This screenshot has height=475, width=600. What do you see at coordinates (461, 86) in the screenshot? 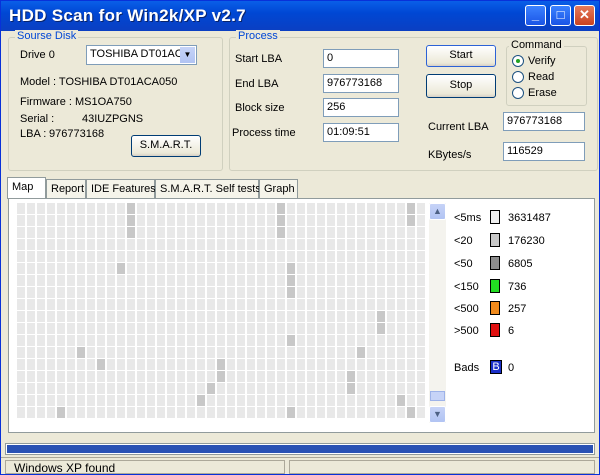
I see `stop-button: Stop` at bounding box center [461, 86].